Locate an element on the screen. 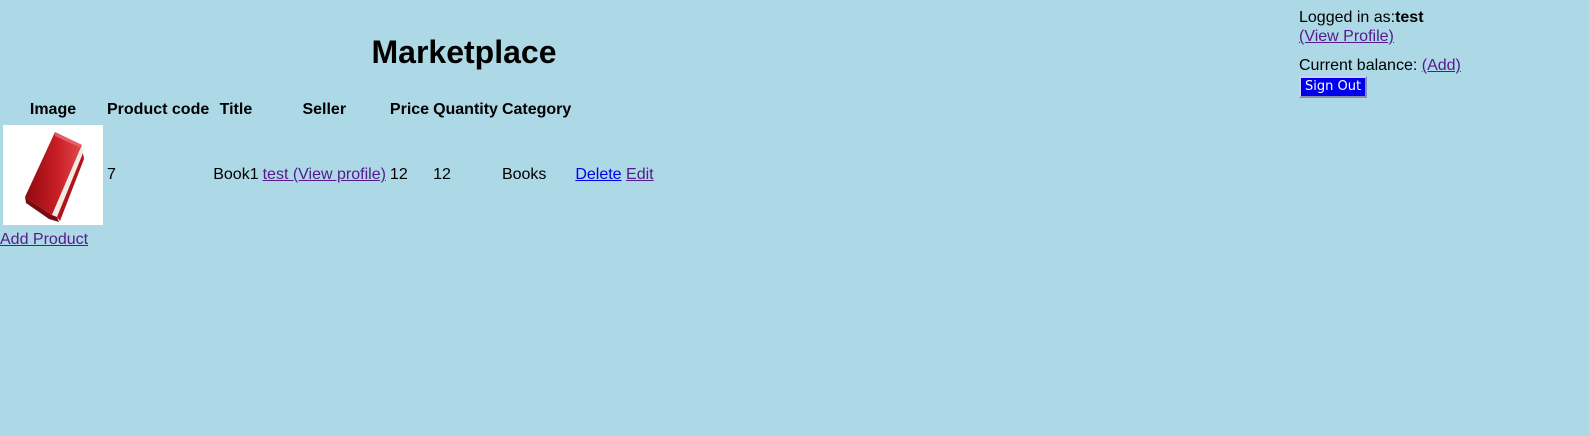  row-actions-cell: Delete Edit is located at coordinates (614, 175).